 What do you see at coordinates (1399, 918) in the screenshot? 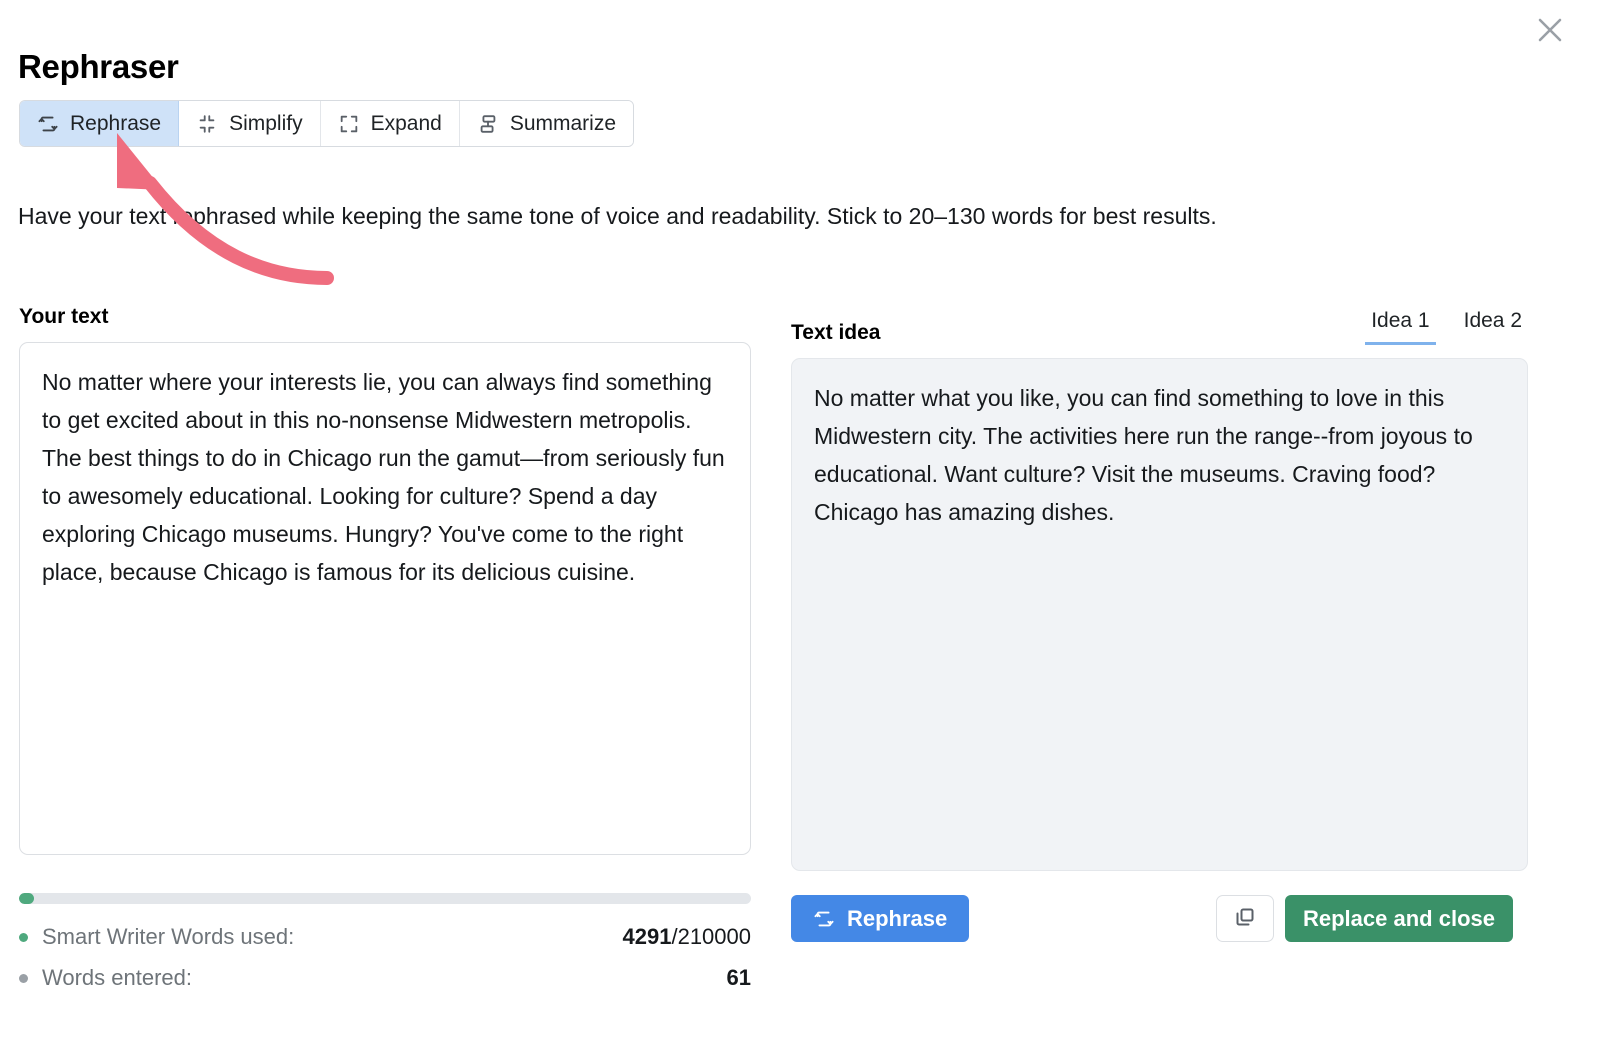
I see `replace-and-close-button: Replace and close` at bounding box center [1399, 918].